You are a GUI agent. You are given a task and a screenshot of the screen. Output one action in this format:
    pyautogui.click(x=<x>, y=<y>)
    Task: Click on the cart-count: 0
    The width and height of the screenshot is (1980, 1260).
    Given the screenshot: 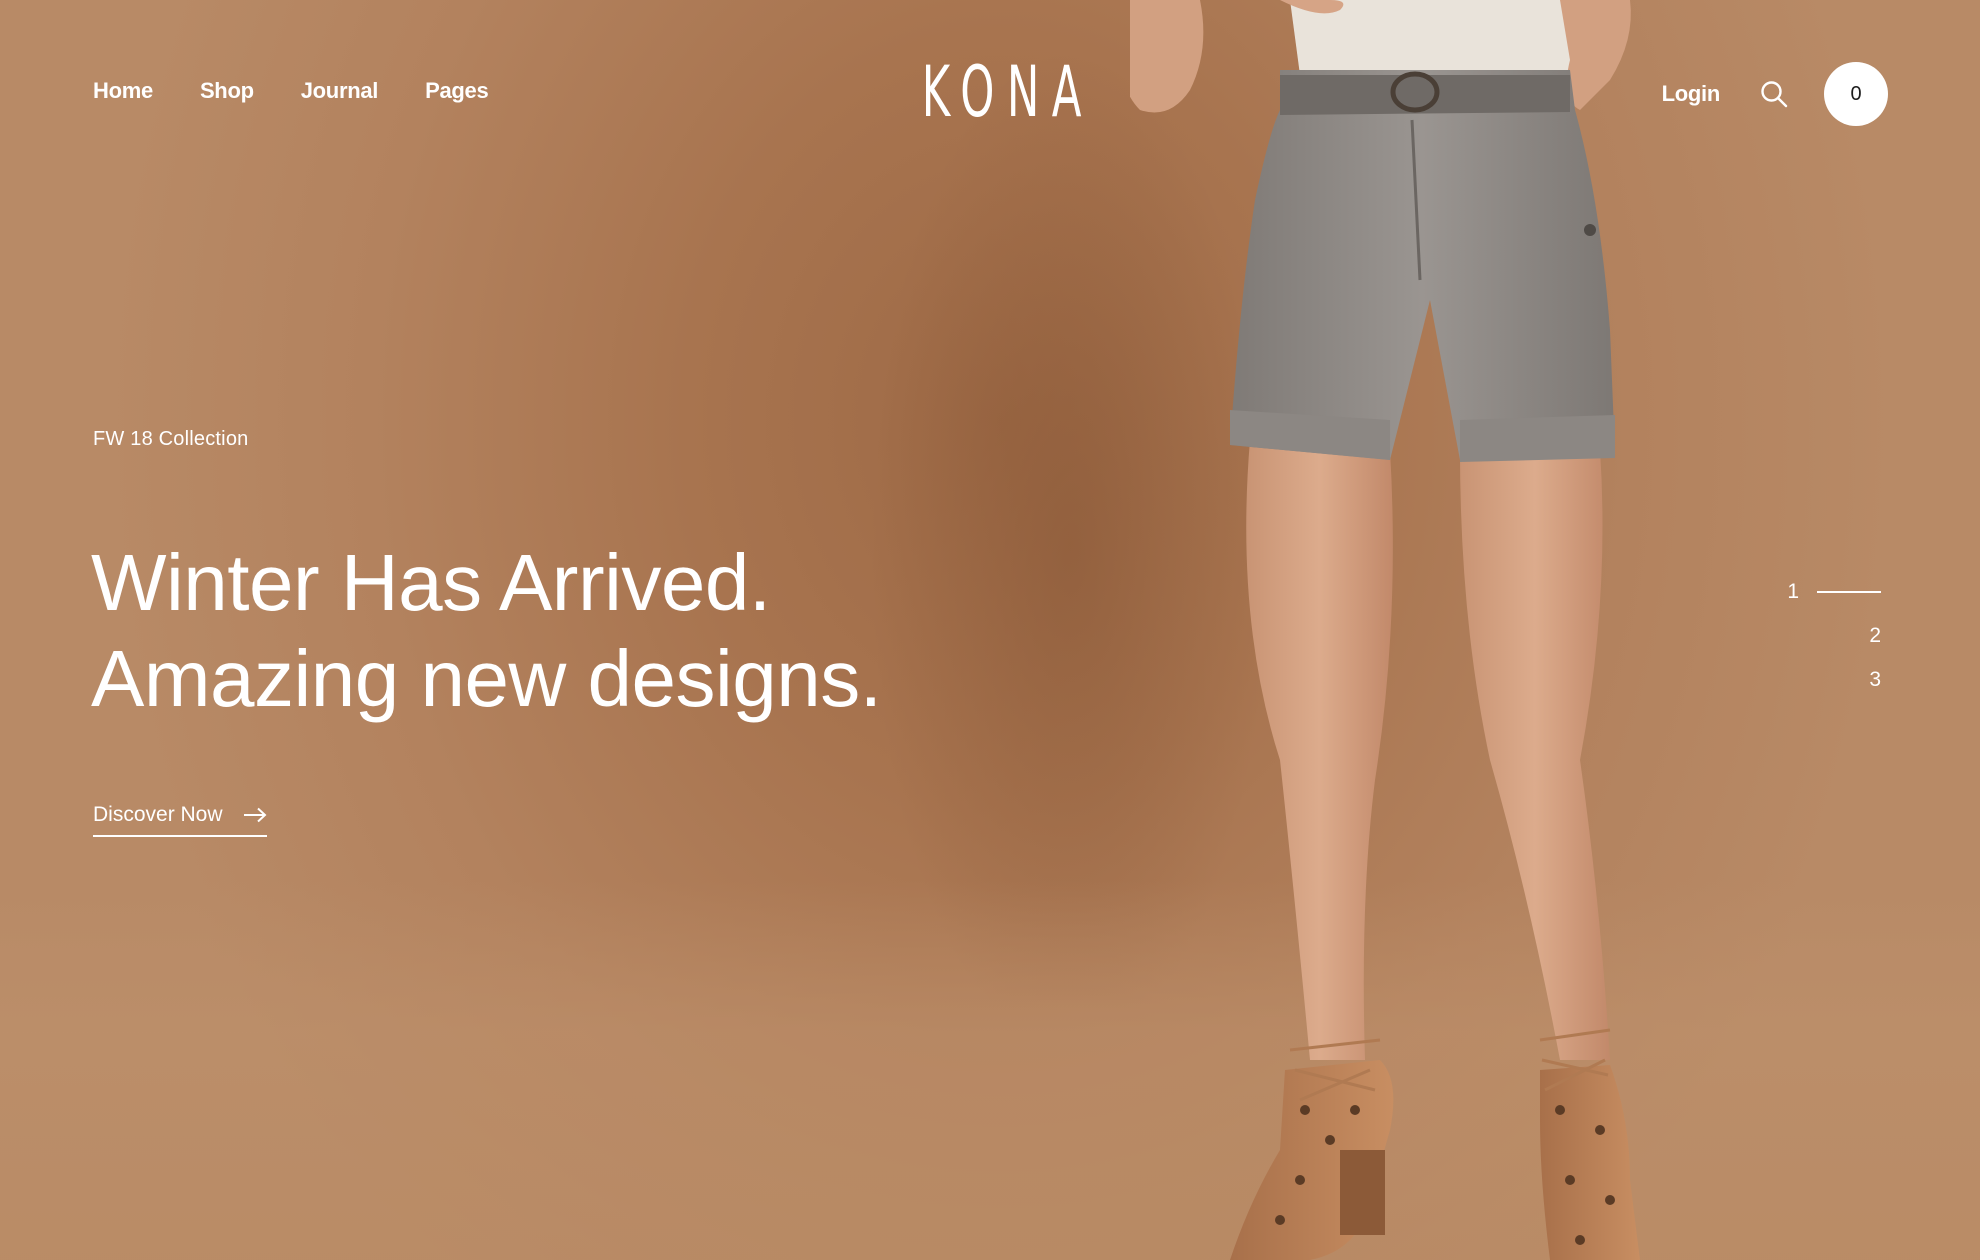 What is the action you would take?
    pyautogui.click(x=1856, y=93)
    